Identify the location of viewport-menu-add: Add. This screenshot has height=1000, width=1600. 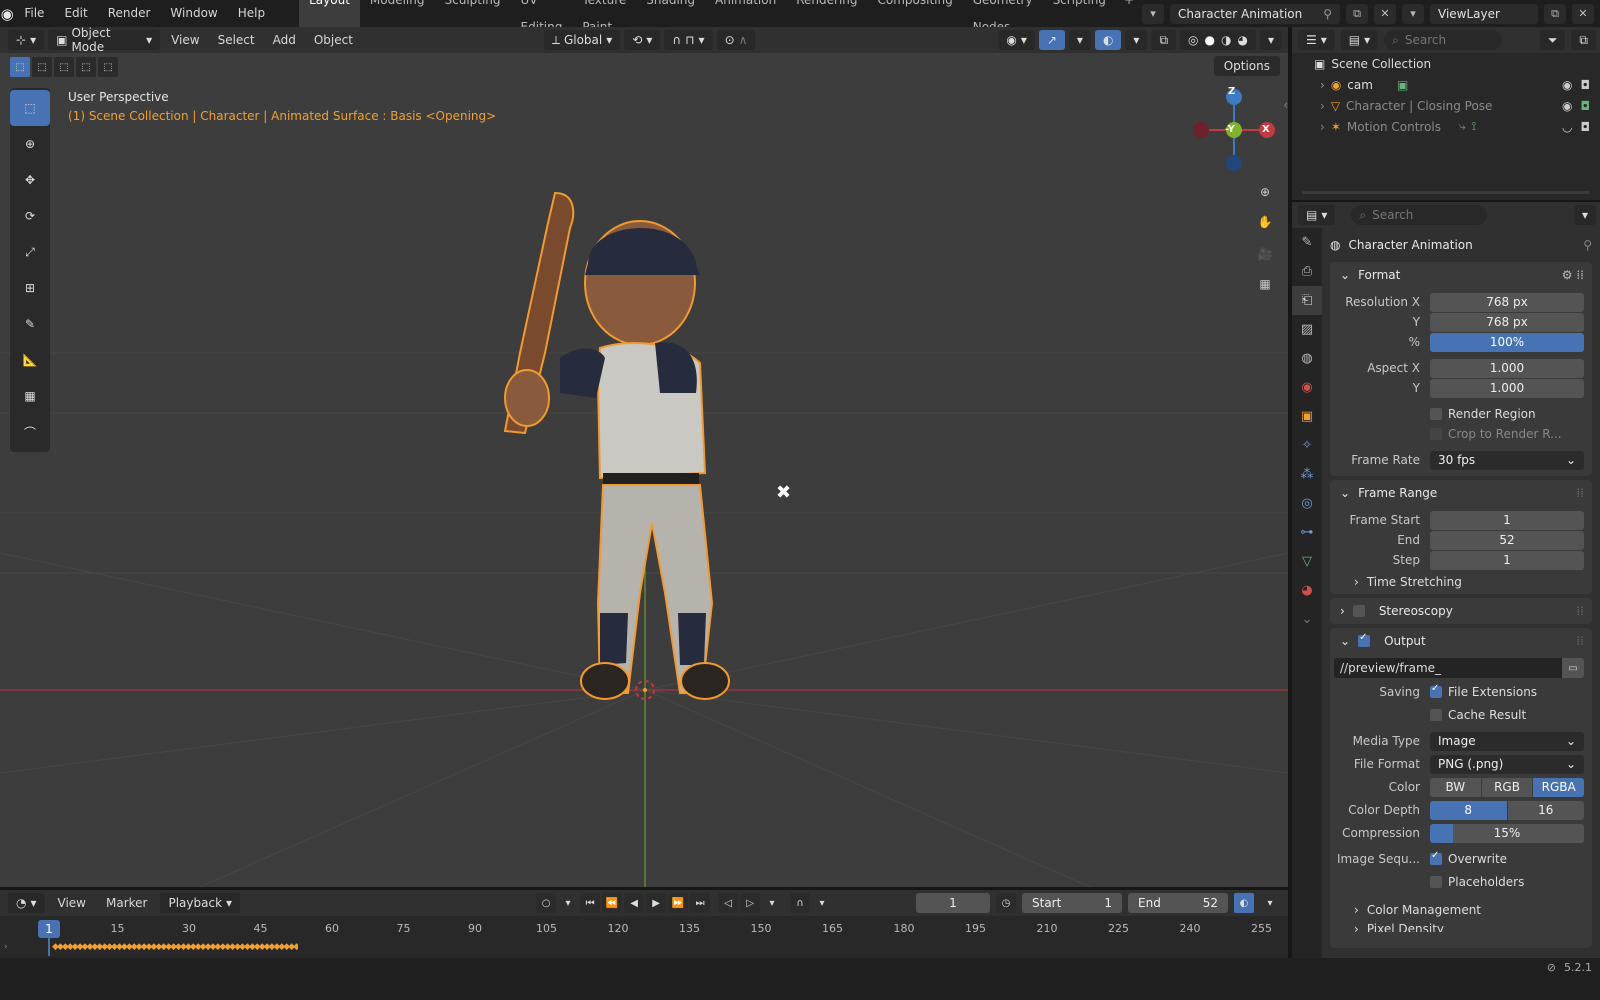
(284, 40).